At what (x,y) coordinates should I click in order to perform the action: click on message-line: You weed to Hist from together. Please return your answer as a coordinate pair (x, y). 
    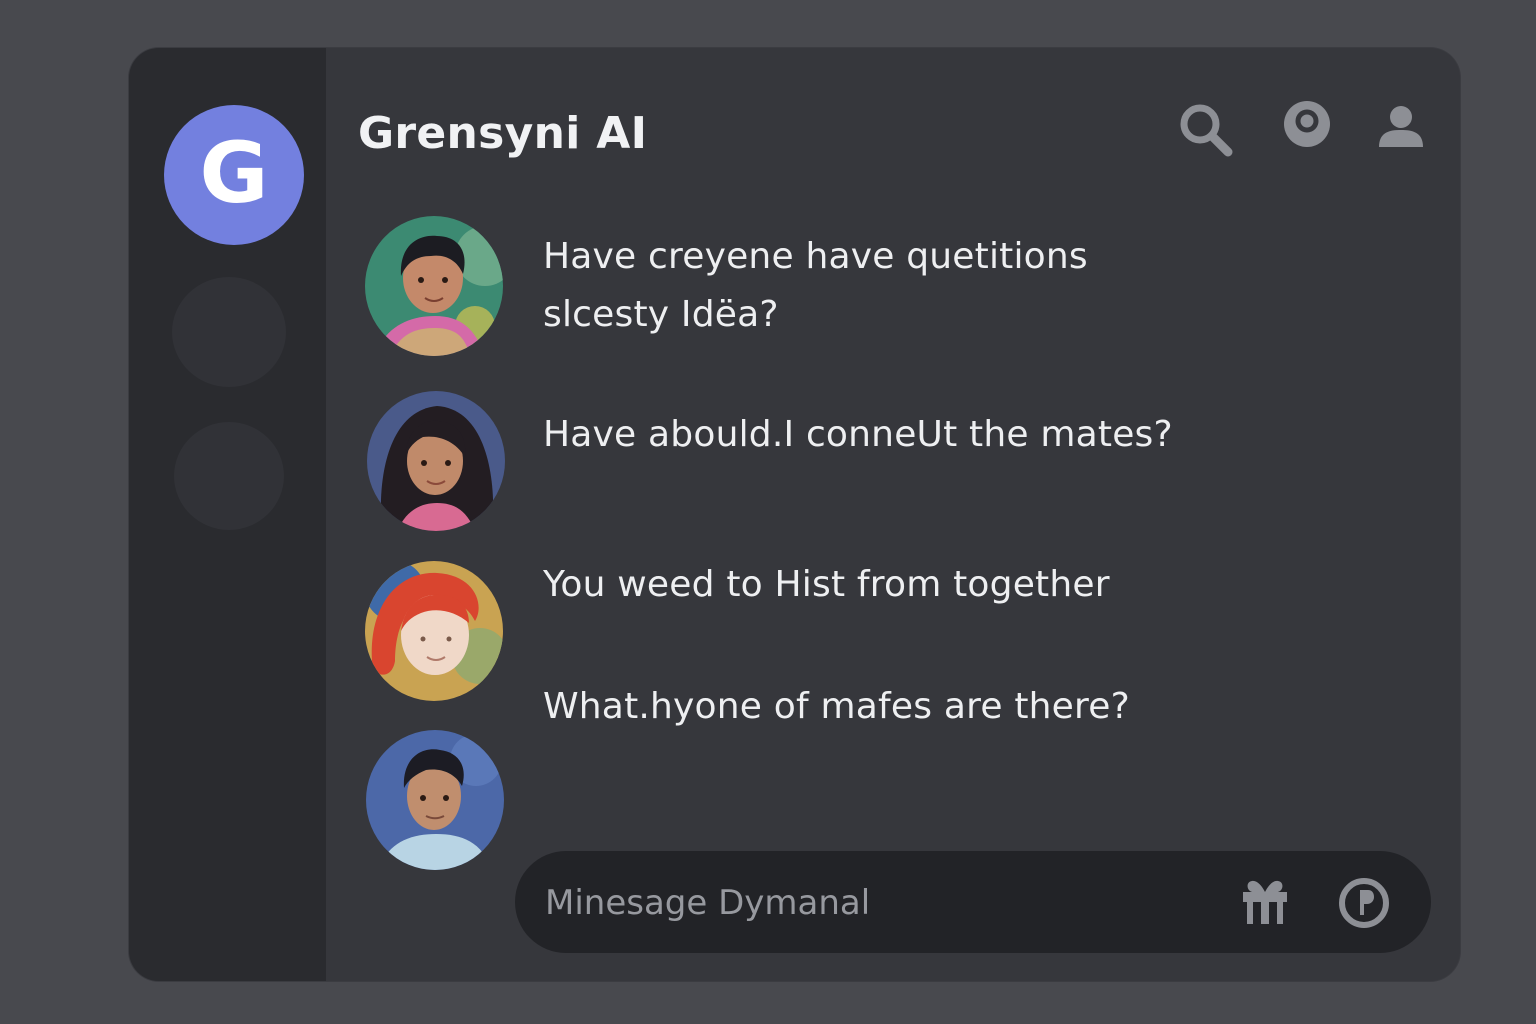
    Looking at the image, I should click on (826, 584).